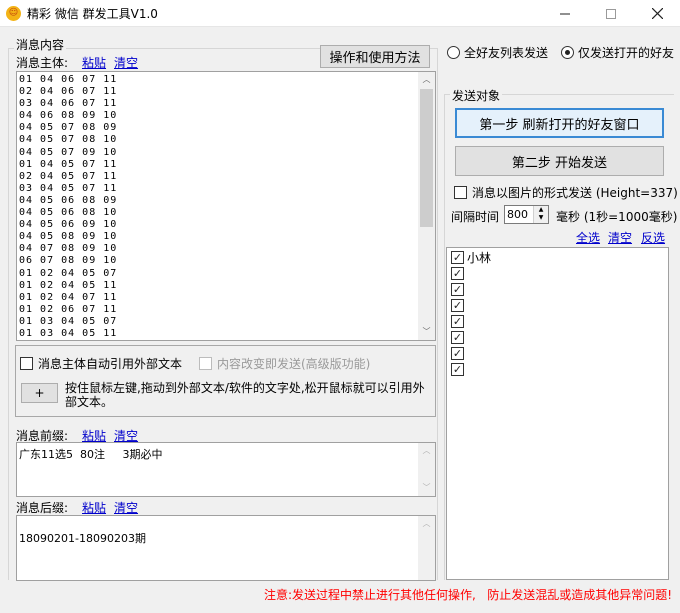 This screenshot has width=680, height=613. I want to click on suffix-scroll-up-icon: ︿, so click(426, 524).